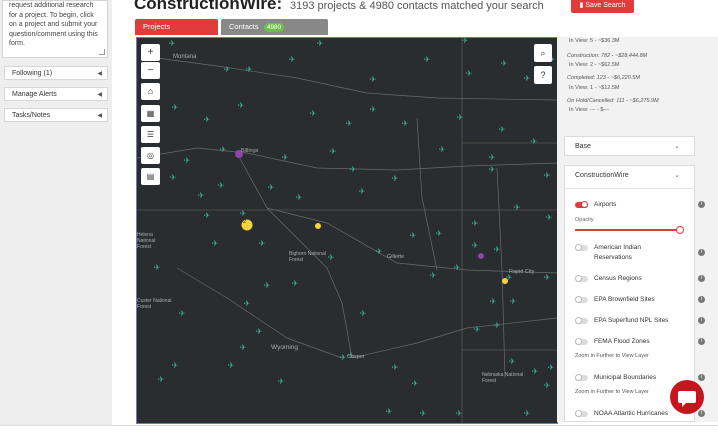 This screenshot has width=718, height=434. I want to click on layer-toggle-epa-superfund: EPA Superfund NPL Sites i, so click(640, 322).